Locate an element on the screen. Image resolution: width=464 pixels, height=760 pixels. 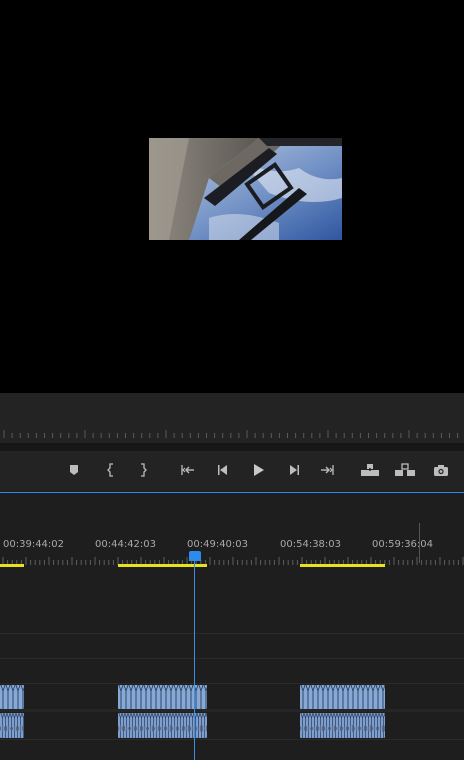
go-to-out-button is located at coordinates (327, 470).